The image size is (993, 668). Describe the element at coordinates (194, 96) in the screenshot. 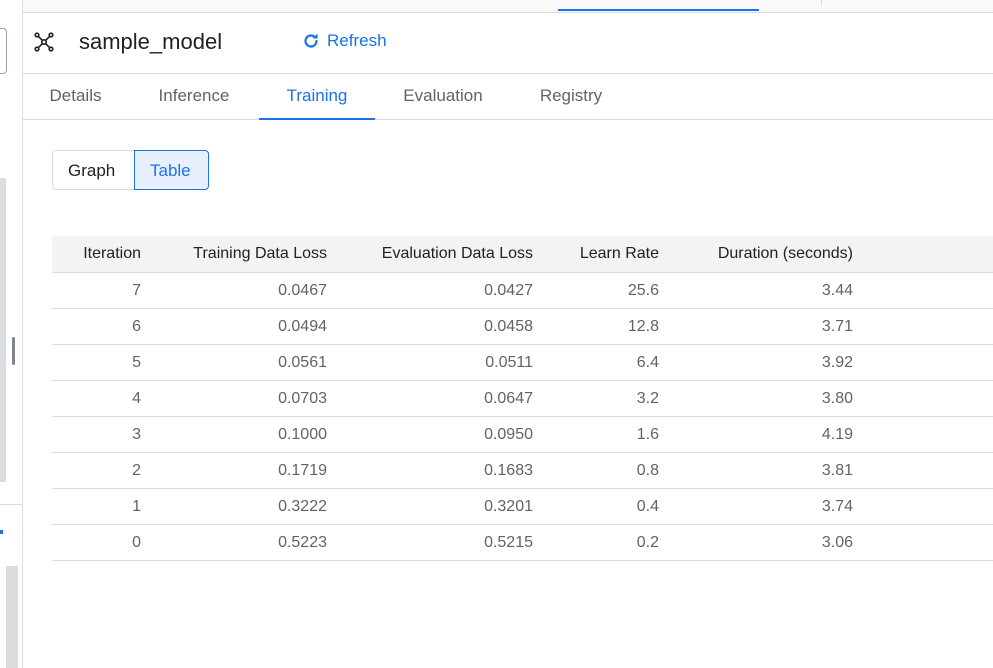

I see `tab-inference: Inference` at that location.